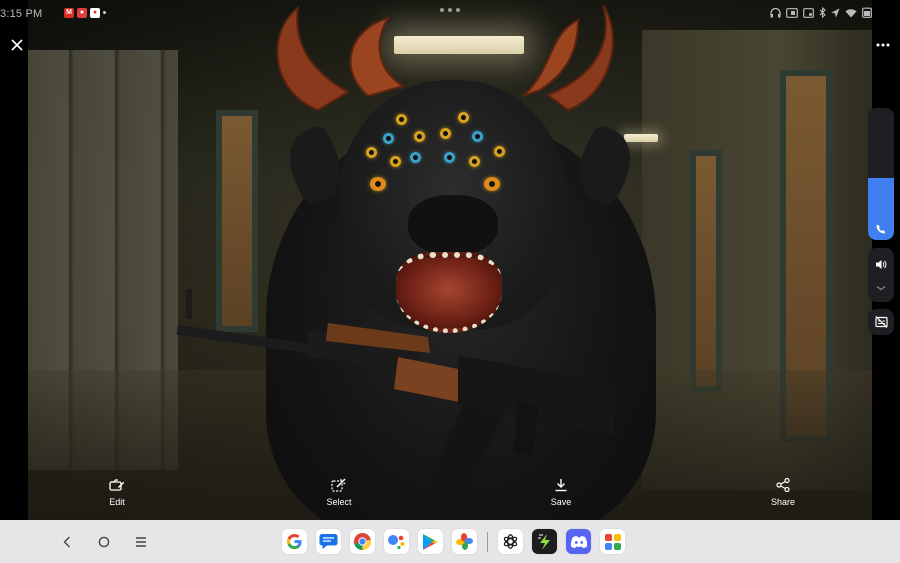 The width and height of the screenshot is (900, 563). What do you see at coordinates (881, 275) in the screenshot?
I see `sound-mode-control` at bounding box center [881, 275].